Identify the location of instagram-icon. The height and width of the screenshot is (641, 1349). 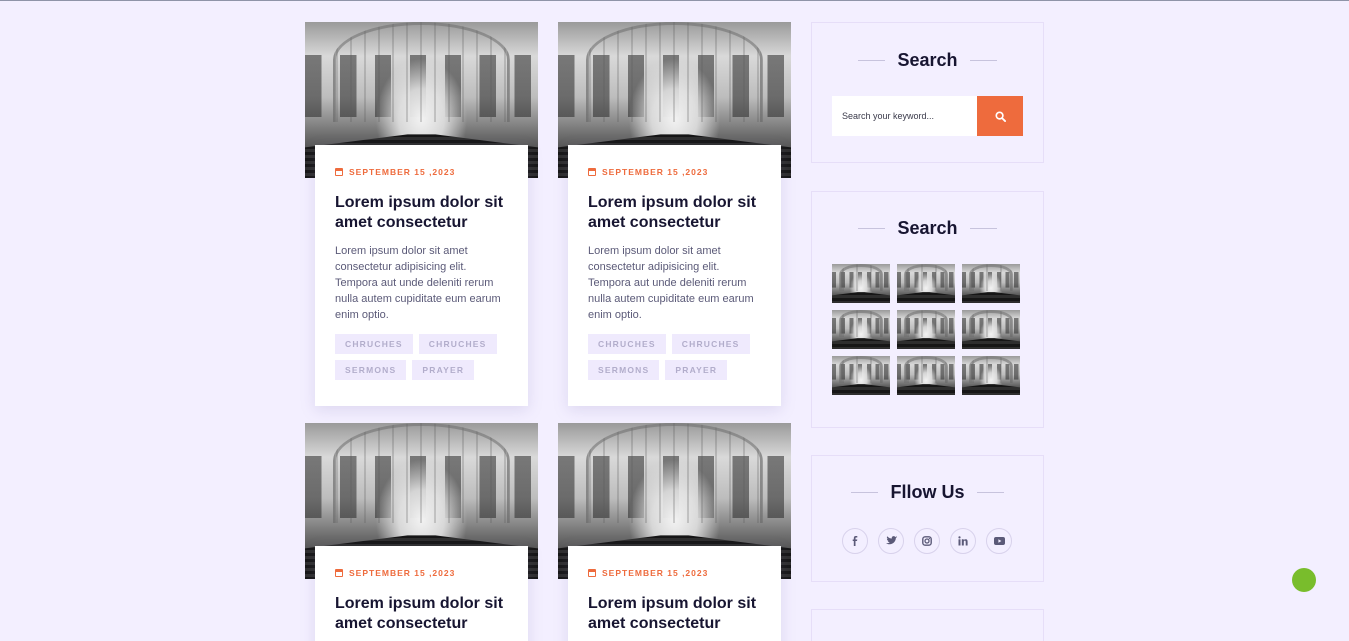
(927, 541).